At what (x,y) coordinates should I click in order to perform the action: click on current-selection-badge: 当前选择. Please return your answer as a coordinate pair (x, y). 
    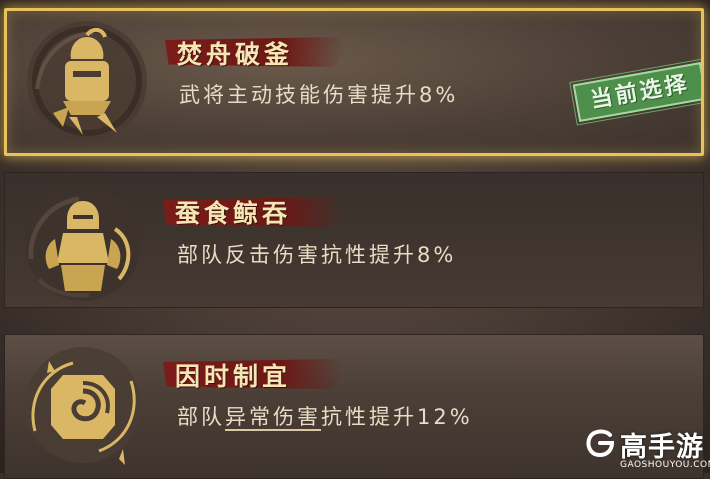
    Looking at the image, I should click on (635, 92).